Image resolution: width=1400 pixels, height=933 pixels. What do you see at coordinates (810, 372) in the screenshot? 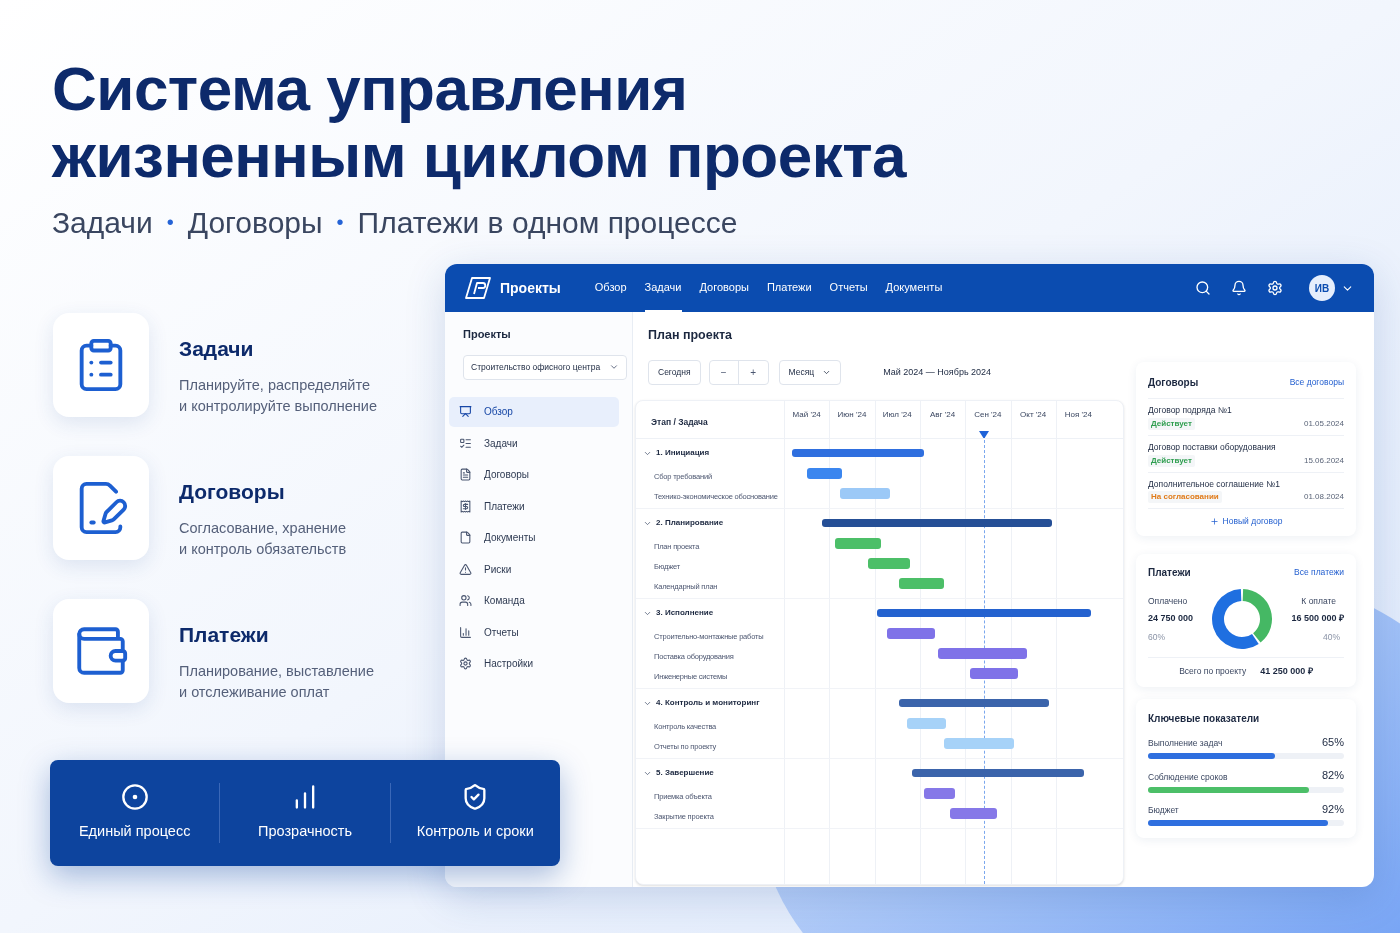
I see `scale-select: Месяц` at bounding box center [810, 372].